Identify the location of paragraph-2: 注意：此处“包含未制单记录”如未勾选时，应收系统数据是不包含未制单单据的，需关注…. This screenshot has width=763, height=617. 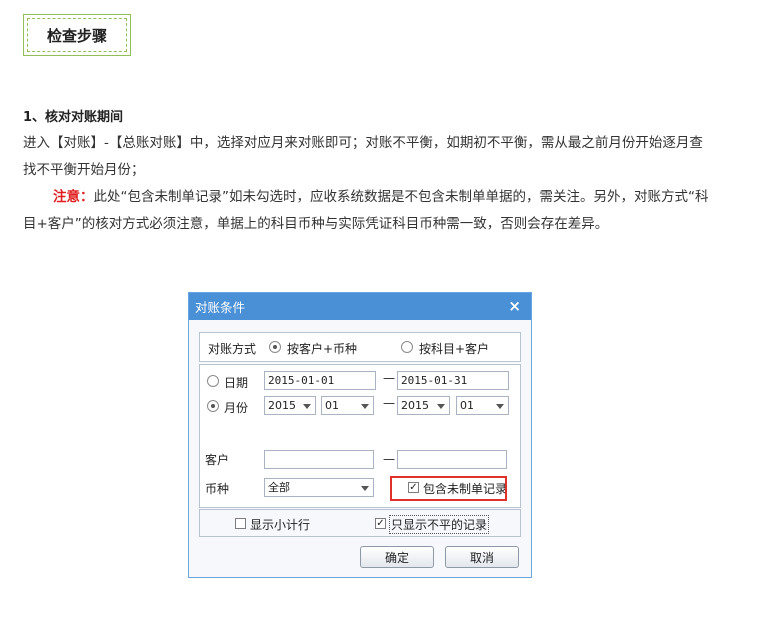
(368, 211).